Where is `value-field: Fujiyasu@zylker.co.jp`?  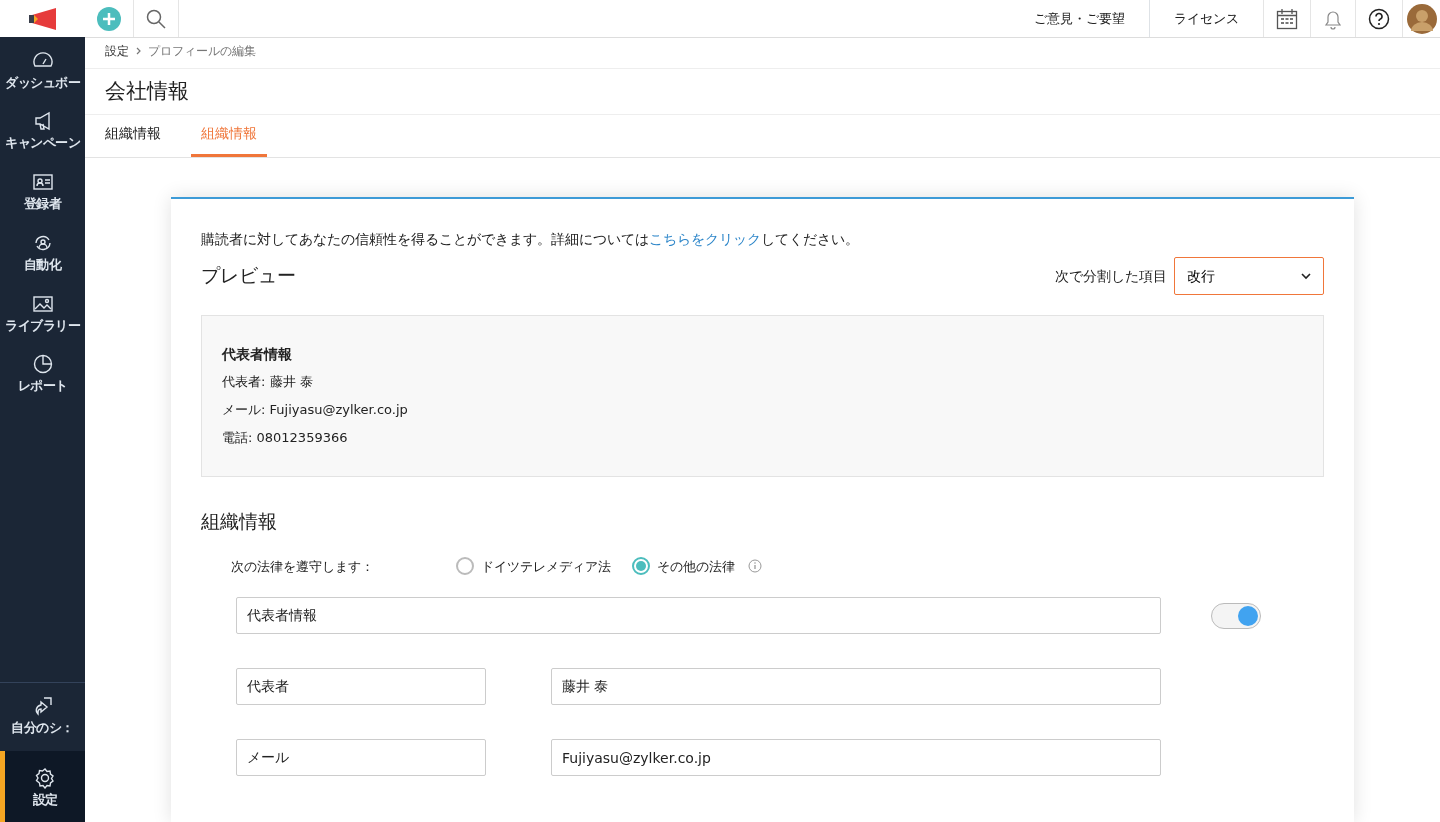
value-field: Fujiyasu@zylker.co.jp is located at coordinates (856, 758).